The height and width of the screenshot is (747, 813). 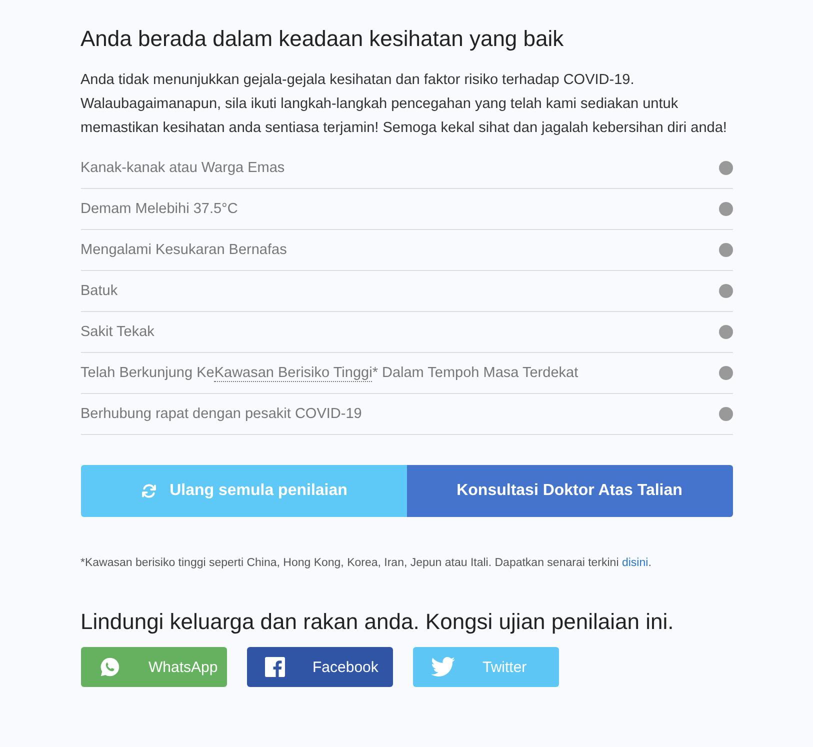 What do you see at coordinates (117, 332) in the screenshot?
I see `symptom-label: Sakit Tekak` at bounding box center [117, 332].